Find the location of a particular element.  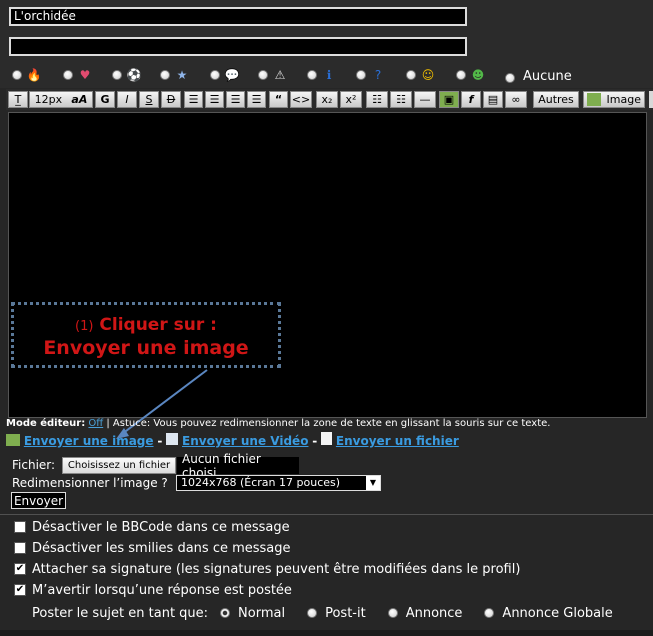

option-label: Désactiver le BBCode dans ce message is located at coordinates (161, 527).